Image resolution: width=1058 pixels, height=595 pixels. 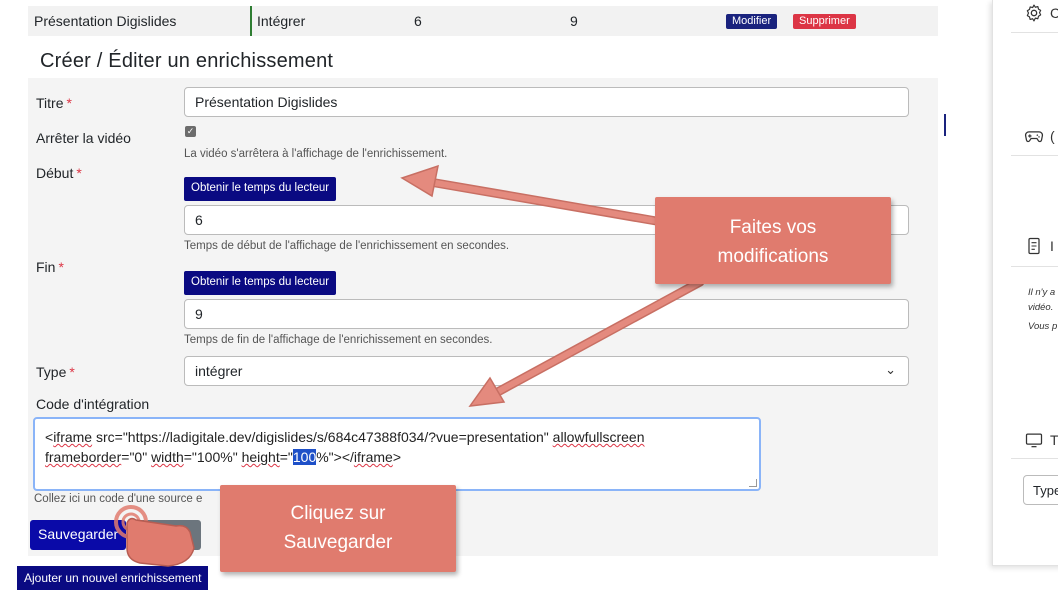 I want to click on right-sidebar: C ( I Il n'y a vidéo. Vous p T Type, so click(x=1025, y=283).